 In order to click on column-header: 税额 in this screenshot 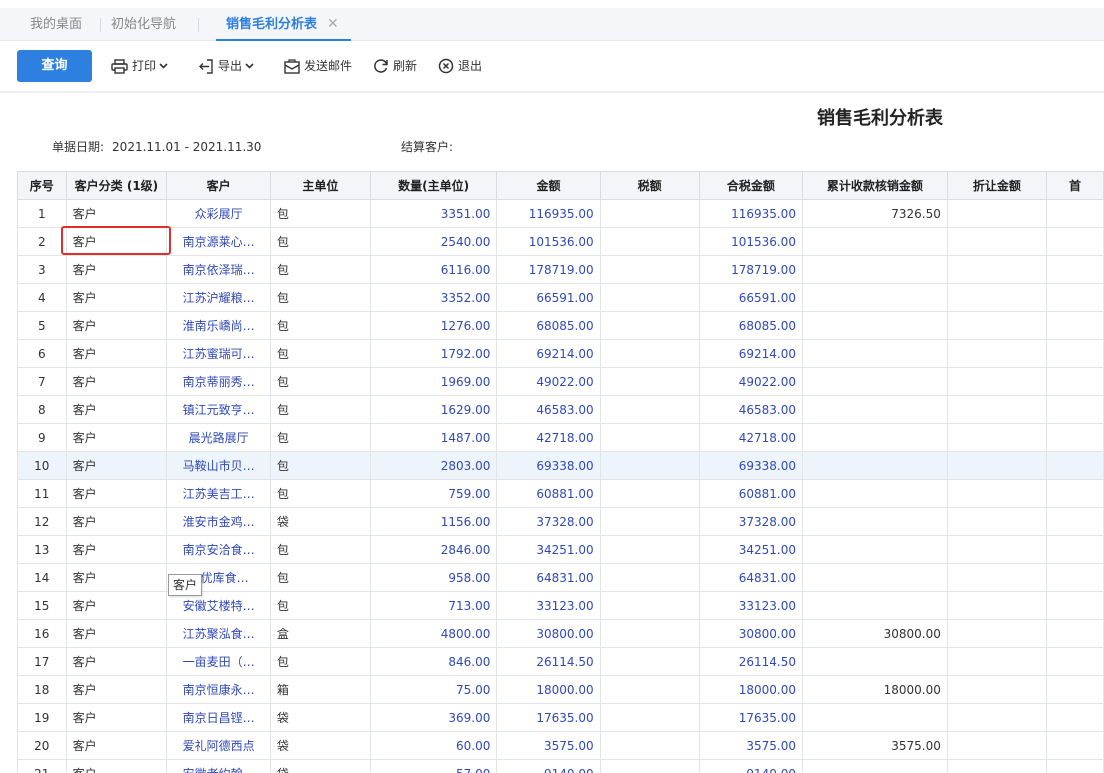, I will do `click(649, 185)`.